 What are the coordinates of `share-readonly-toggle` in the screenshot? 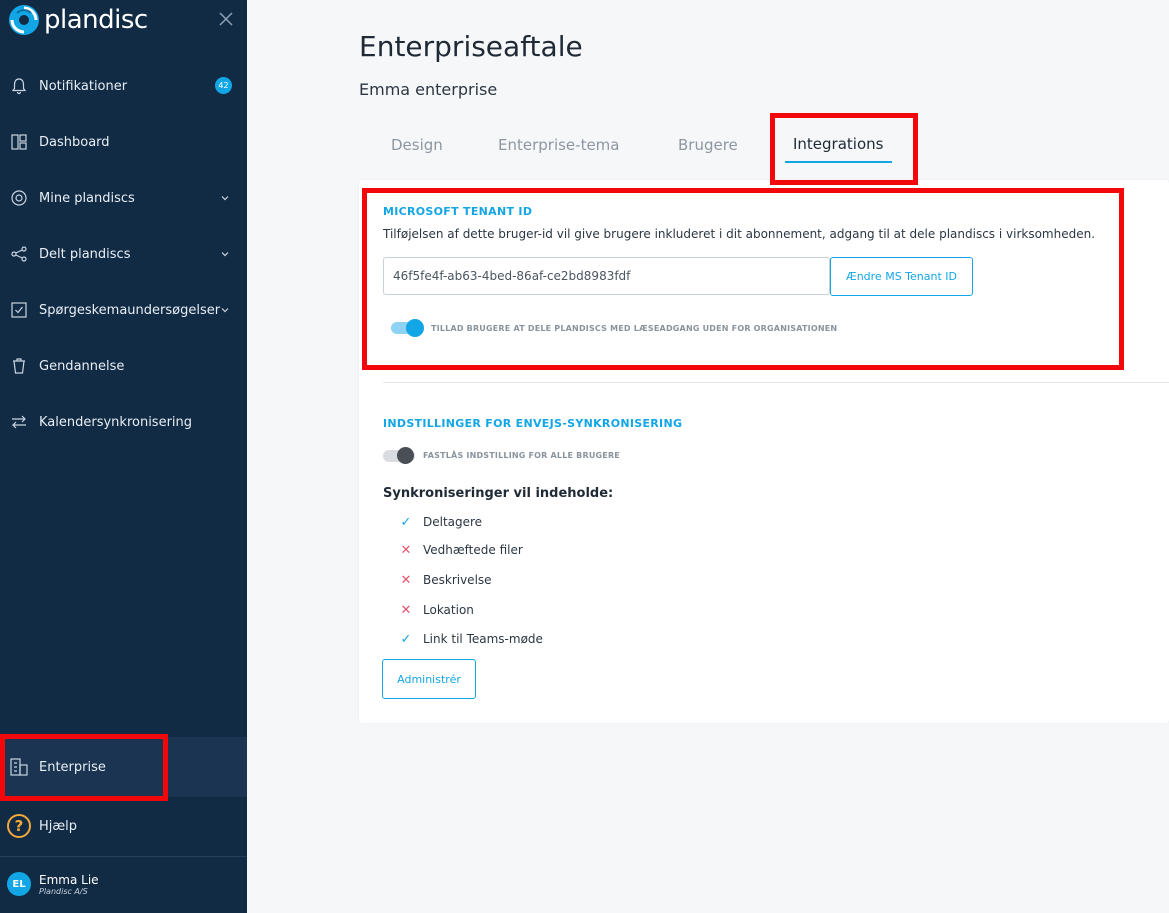 It's located at (407, 328).